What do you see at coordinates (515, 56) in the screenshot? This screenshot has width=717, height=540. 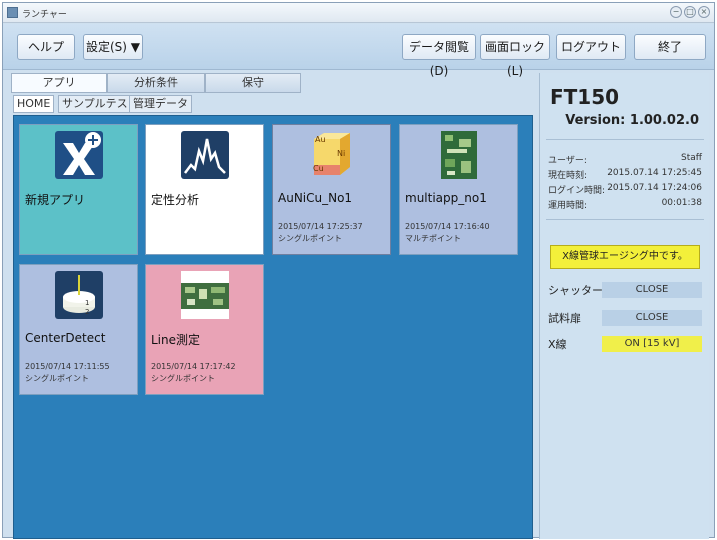 I see `screen-lock-button: 画面ロック(L)` at bounding box center [515, 56].